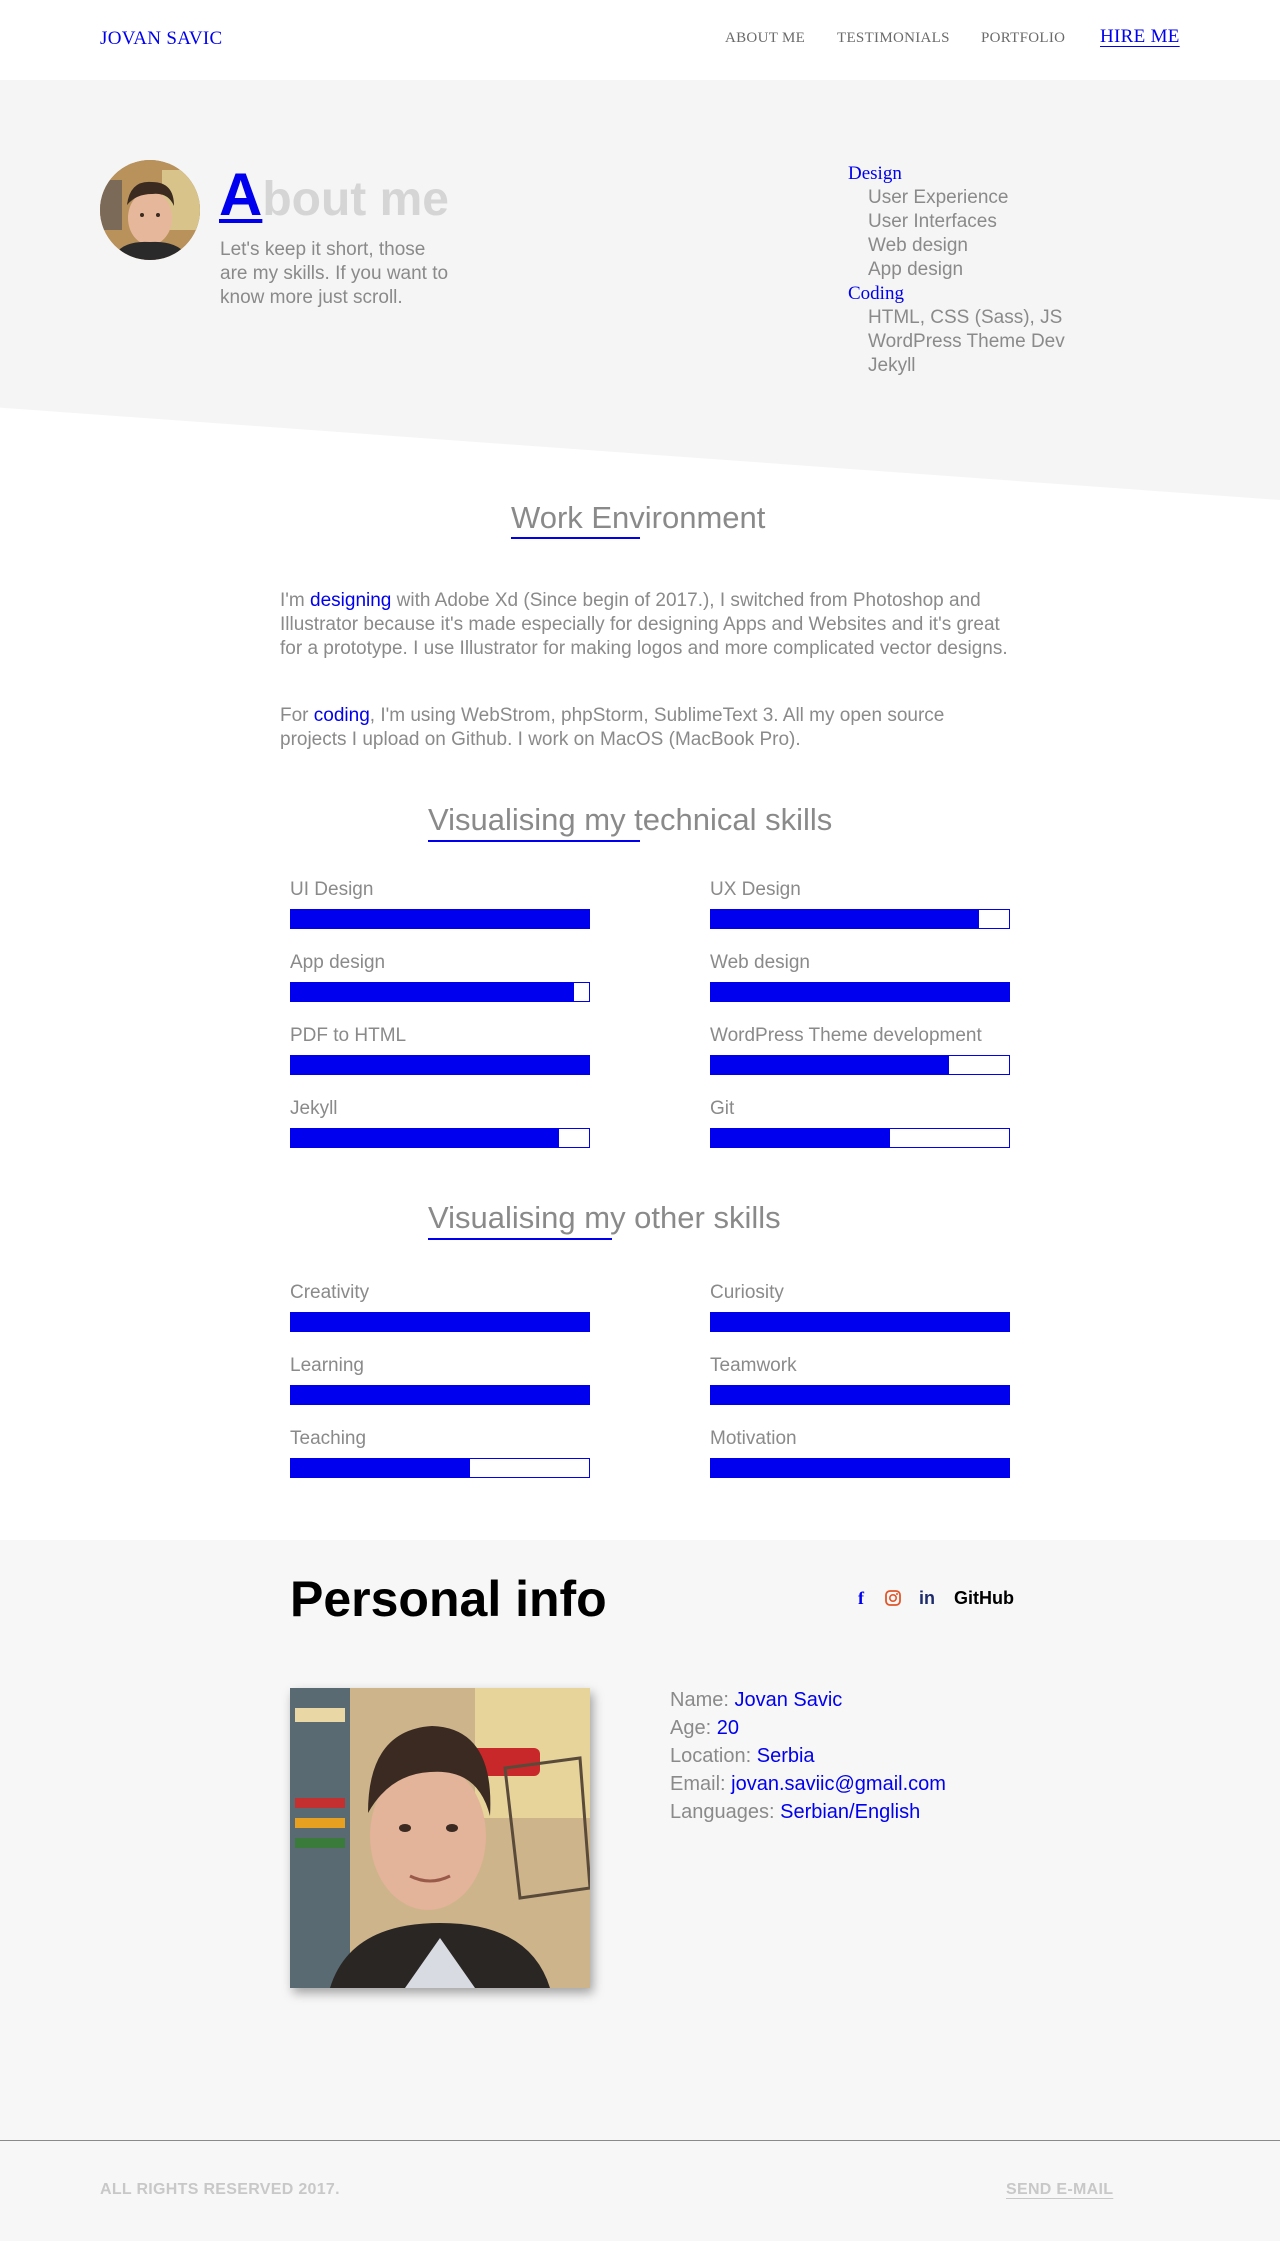  Describe the element at coordinates (701, 1784) in the screenshot. I see `info-key: Email:` at that location.